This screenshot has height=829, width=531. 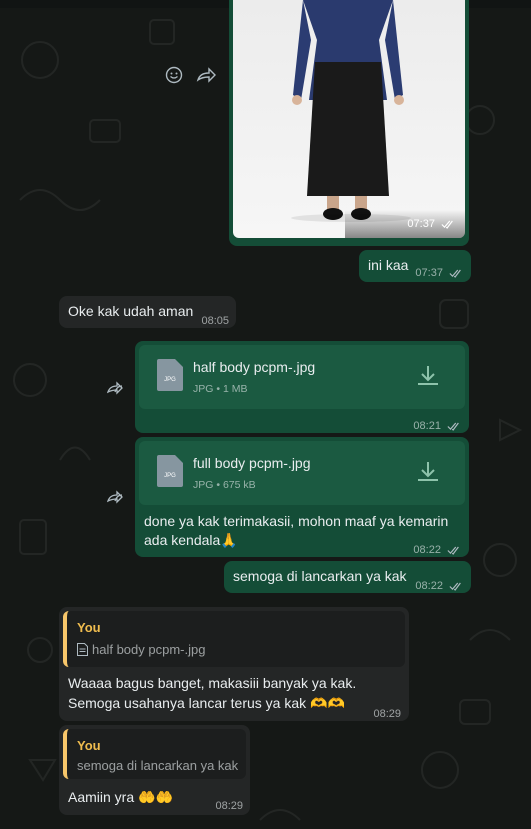 What do you see at coordinates (320, 576) in the screenshot?
I see `message-text: semoga di lancarkan ya kak` at bounding box center [320, 576].